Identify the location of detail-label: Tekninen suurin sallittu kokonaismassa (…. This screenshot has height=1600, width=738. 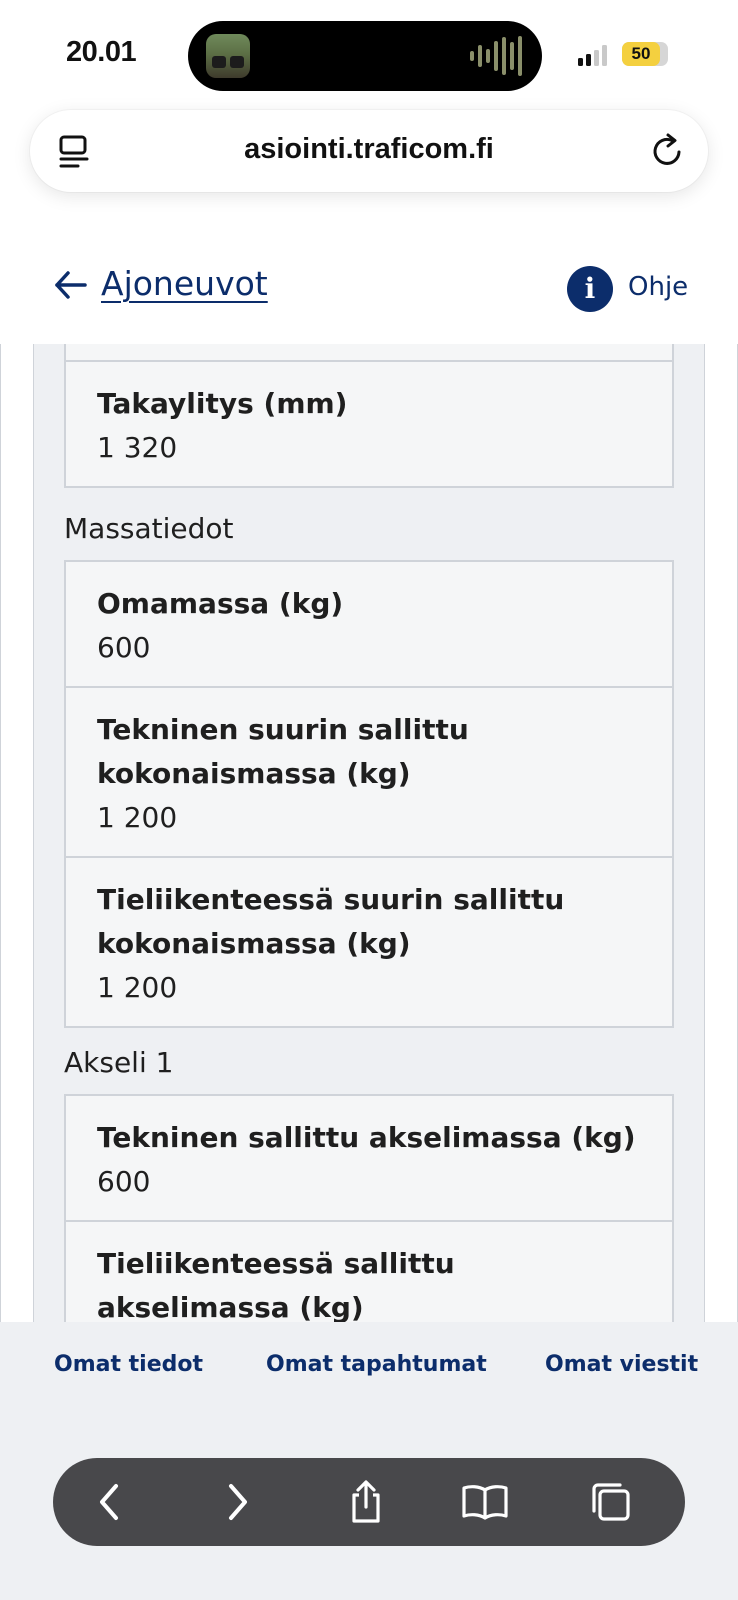
(283, 751).